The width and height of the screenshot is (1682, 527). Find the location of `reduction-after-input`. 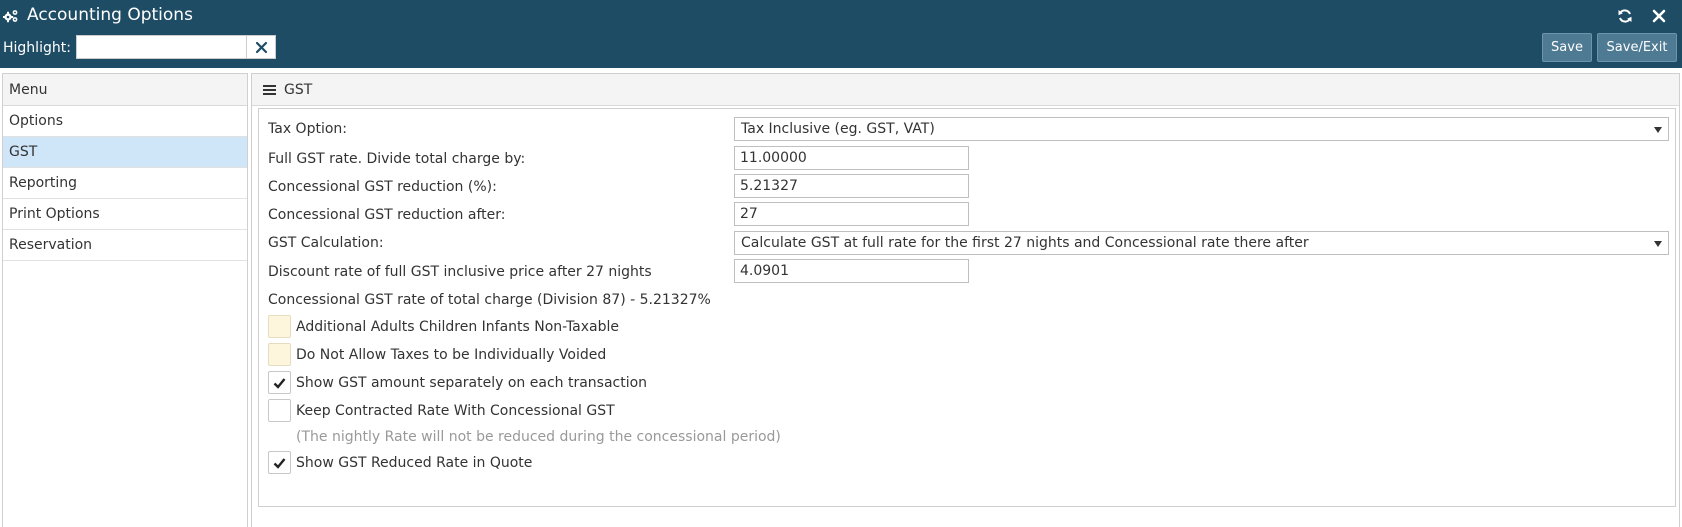

reduction-after-input is located at coordinates (851, 214).